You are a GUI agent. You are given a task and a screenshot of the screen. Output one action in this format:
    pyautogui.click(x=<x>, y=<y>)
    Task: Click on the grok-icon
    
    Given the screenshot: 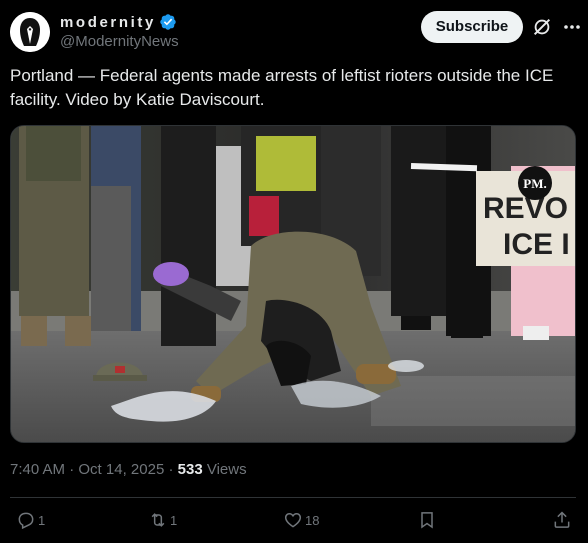 What is the action you would take?
    pyautogui.click(x=542, y=27)
    